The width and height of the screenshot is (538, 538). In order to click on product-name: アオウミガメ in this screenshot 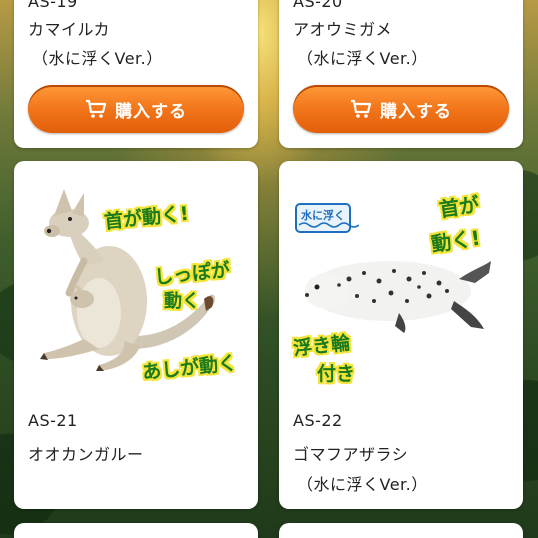, I will do `click(343, 29)`.